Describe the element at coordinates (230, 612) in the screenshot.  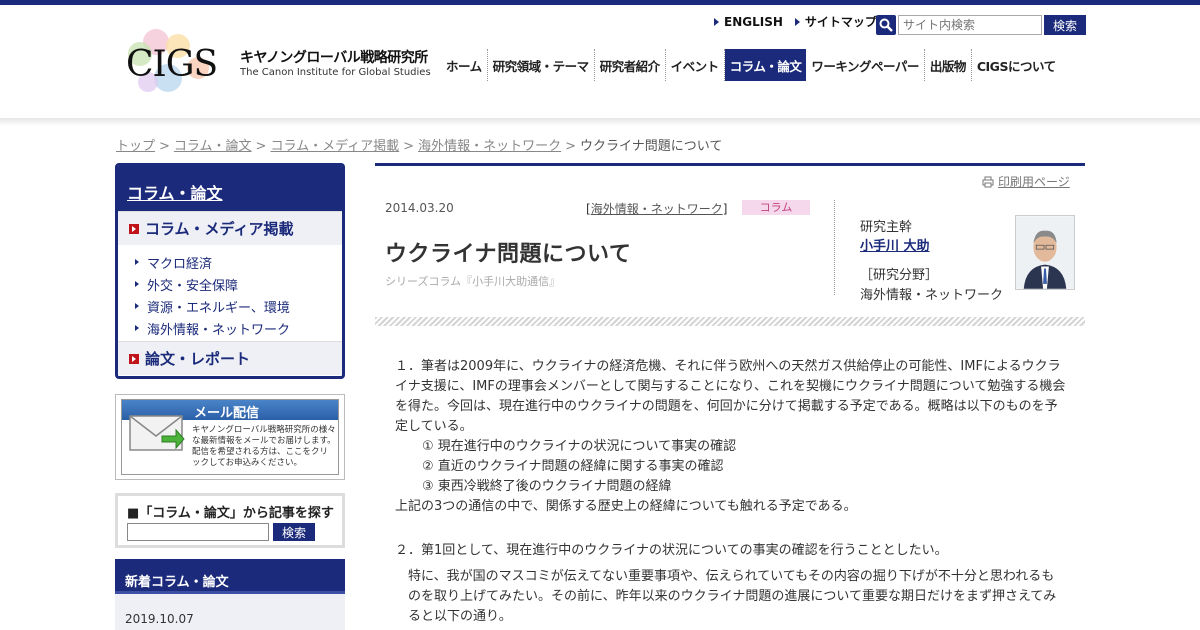
I see `new-column-date: 2019.10.07` at that location.